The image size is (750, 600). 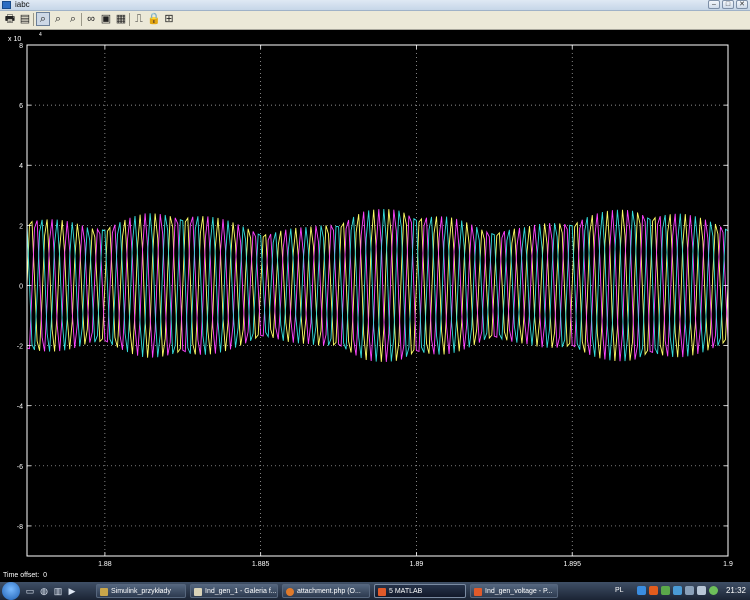 What do you see at coordinates (420, 591) in the screenshot?
I see `taskbar-item-matlab: 5 MATLAB` at bounding box center [420, 591].